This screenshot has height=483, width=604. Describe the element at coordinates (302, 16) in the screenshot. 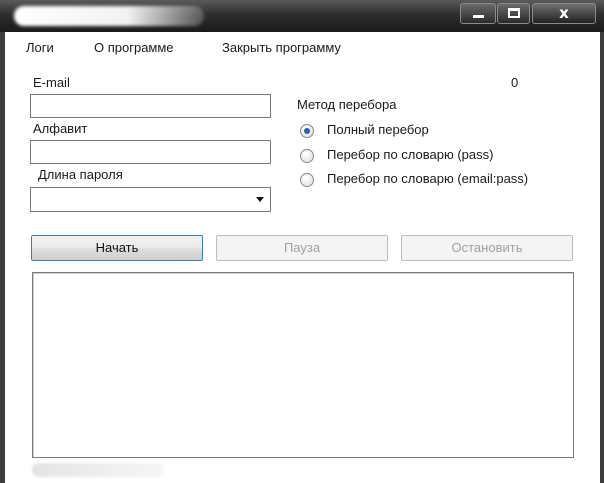

I see `title-bar: x` at that location.